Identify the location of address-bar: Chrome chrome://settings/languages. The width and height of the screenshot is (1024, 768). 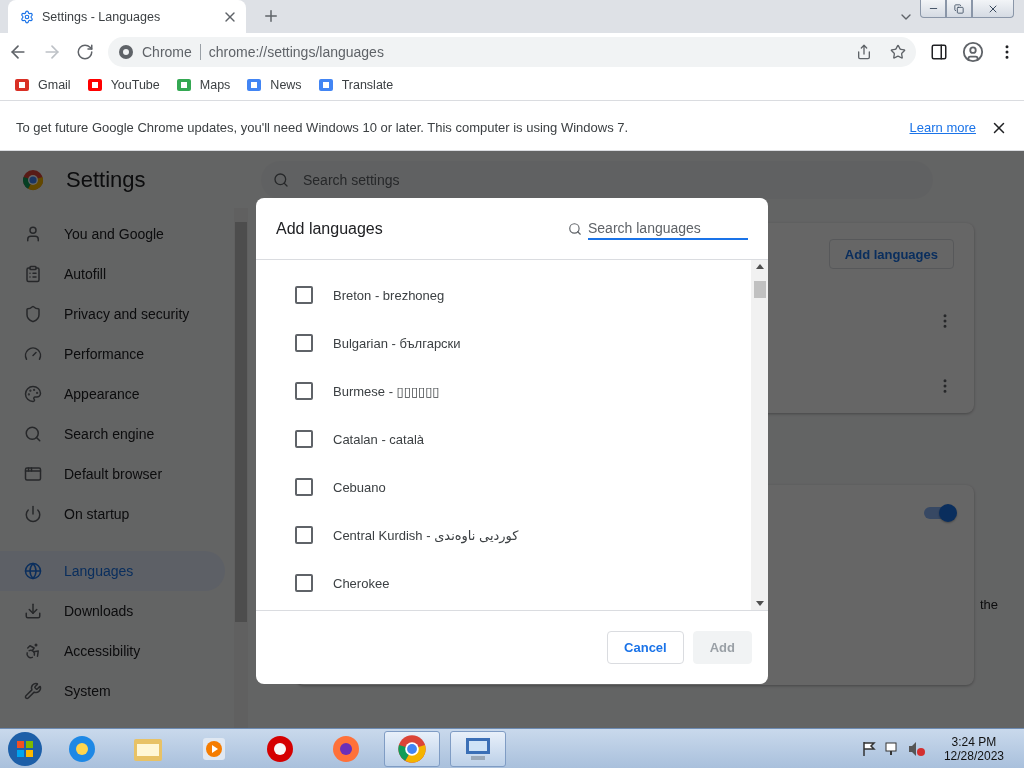
(512, 51).